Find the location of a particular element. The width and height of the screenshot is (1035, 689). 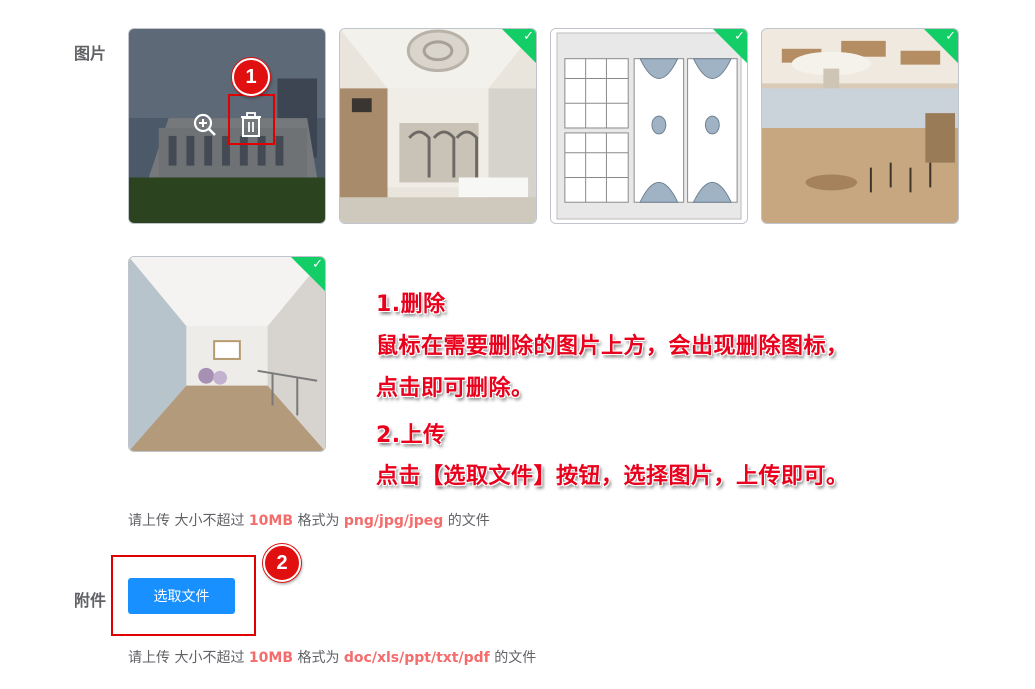

annotation-line-5: 点击【选取文件】按钮，选择图片，上传即可。 is located at coordinates (612, 476).